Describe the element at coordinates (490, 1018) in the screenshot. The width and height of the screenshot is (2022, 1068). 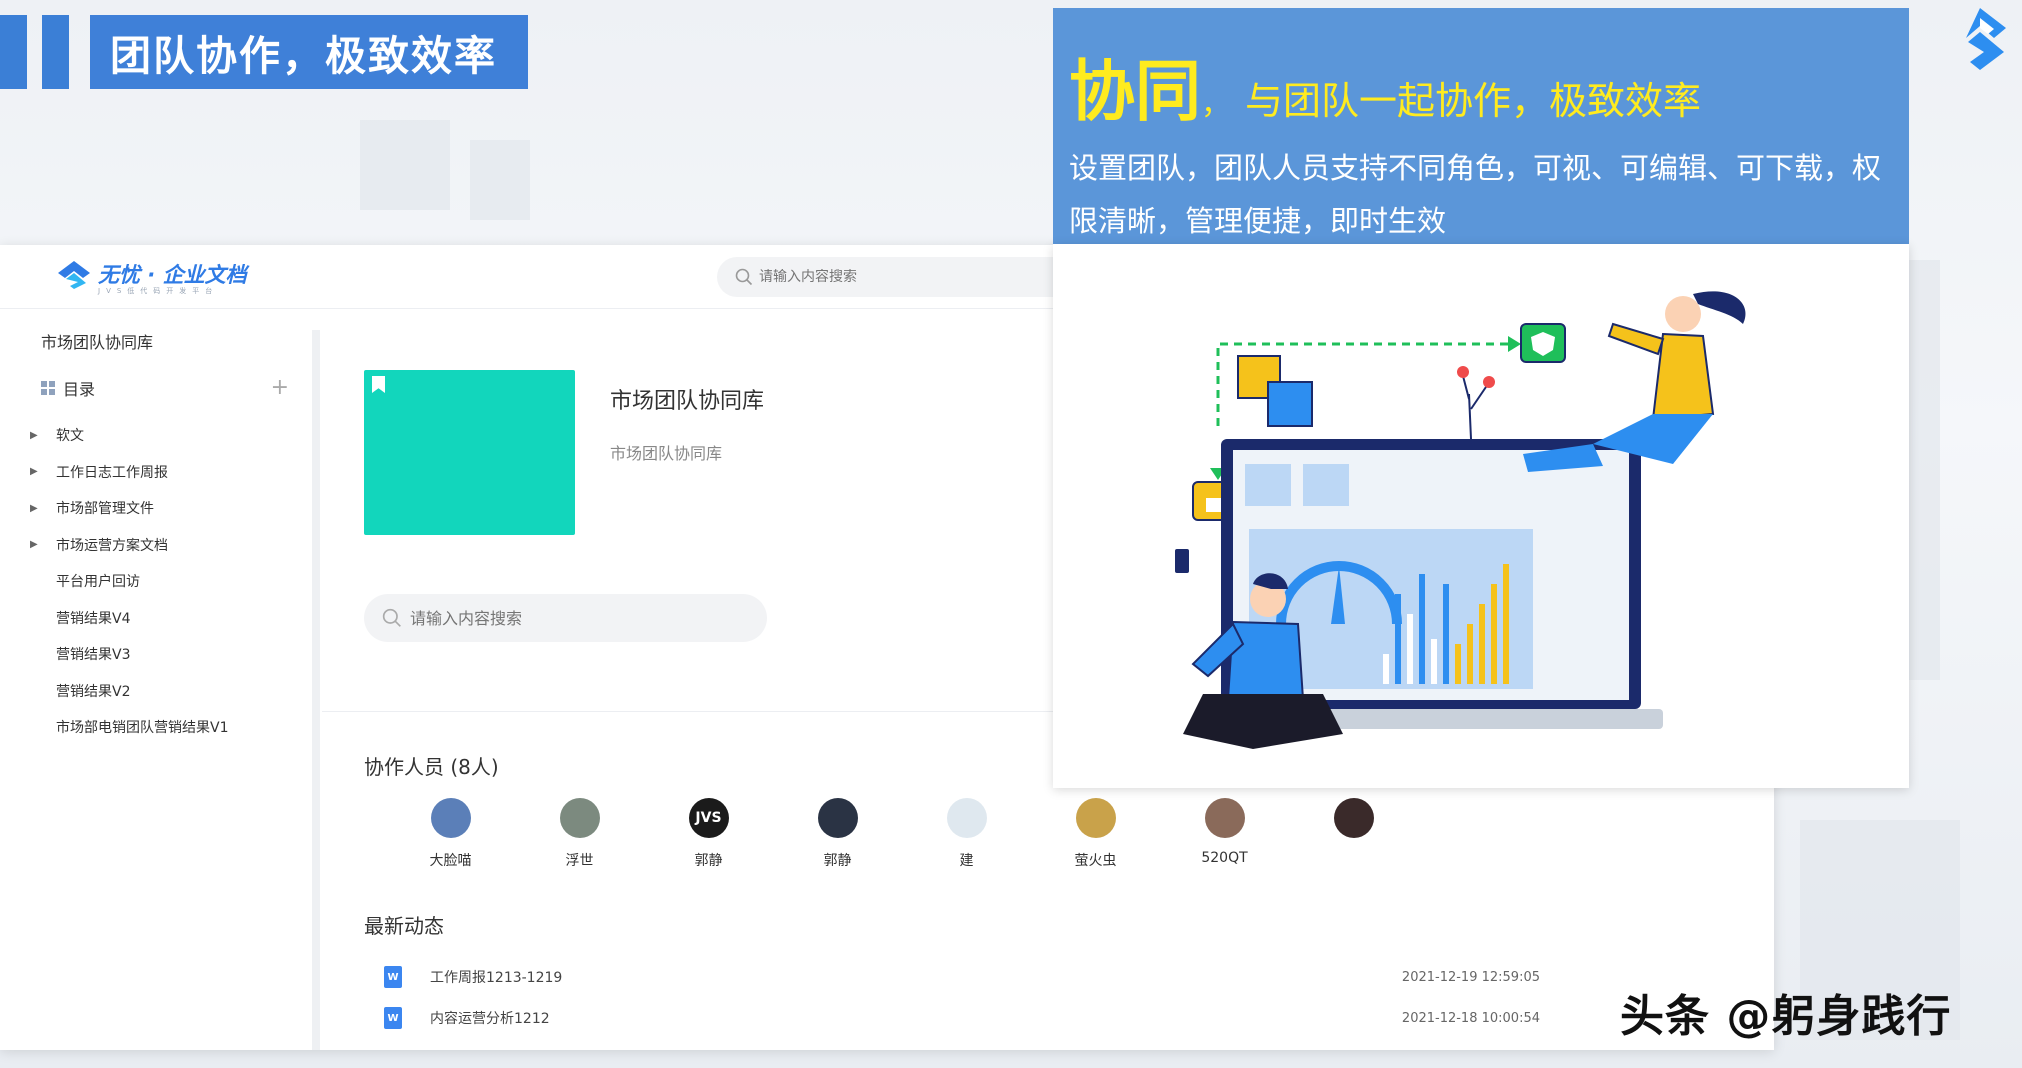
I see `doc-name: 内容运营分析1212` at that location.